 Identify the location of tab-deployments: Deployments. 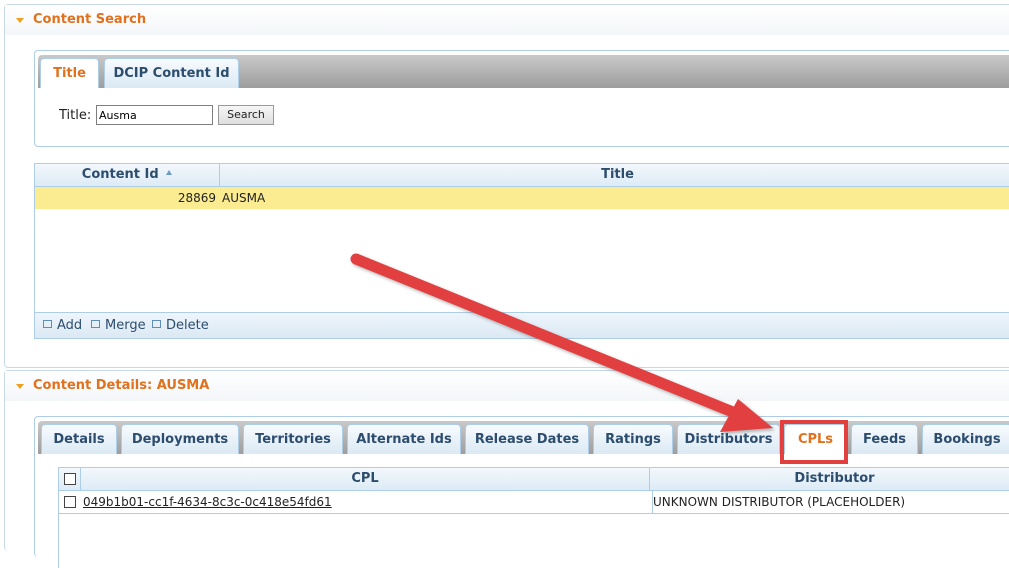
(180, 439).